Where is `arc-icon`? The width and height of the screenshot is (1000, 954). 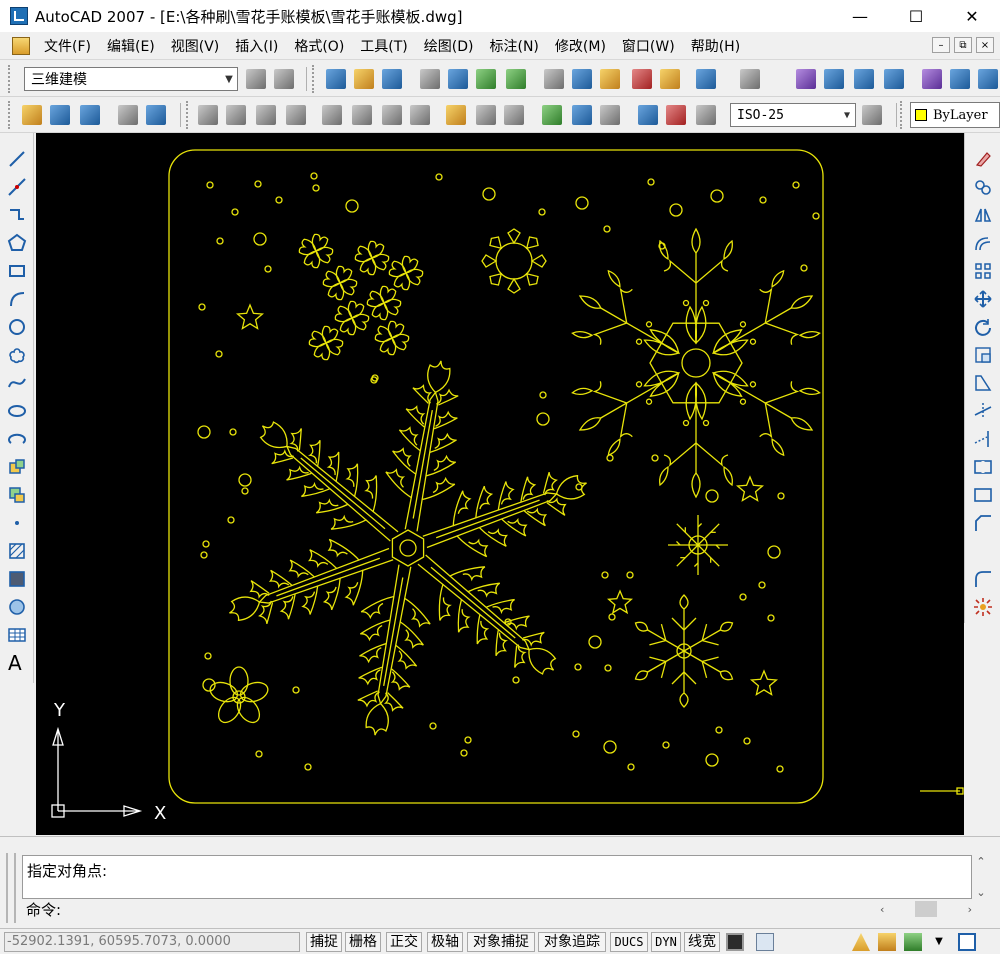
arc-icon is located at coordinates (17, 299).